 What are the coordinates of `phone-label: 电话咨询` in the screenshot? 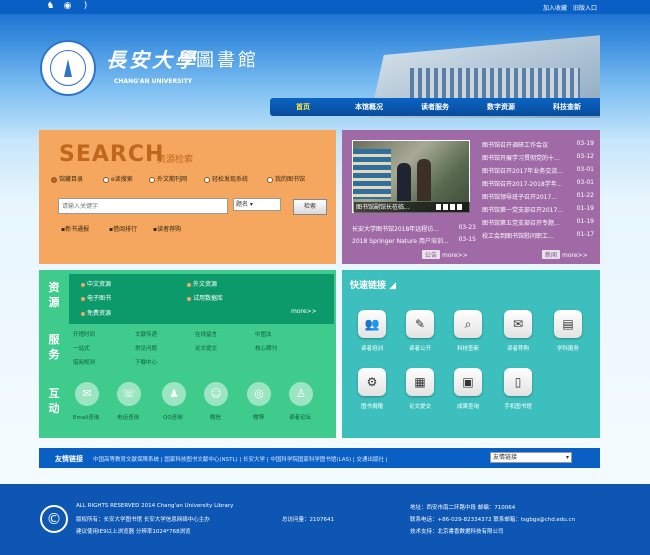 It's located at (128, 418).